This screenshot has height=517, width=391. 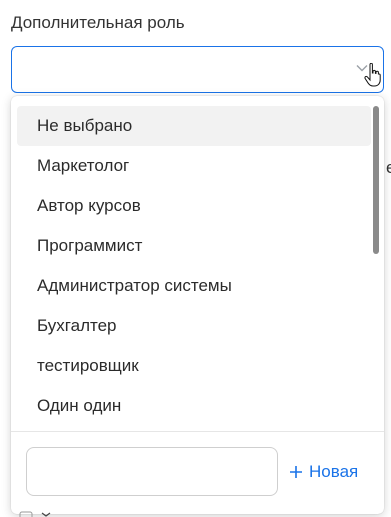 I want to click on option-odin-odin: Один один, so click(x=194, y=406).